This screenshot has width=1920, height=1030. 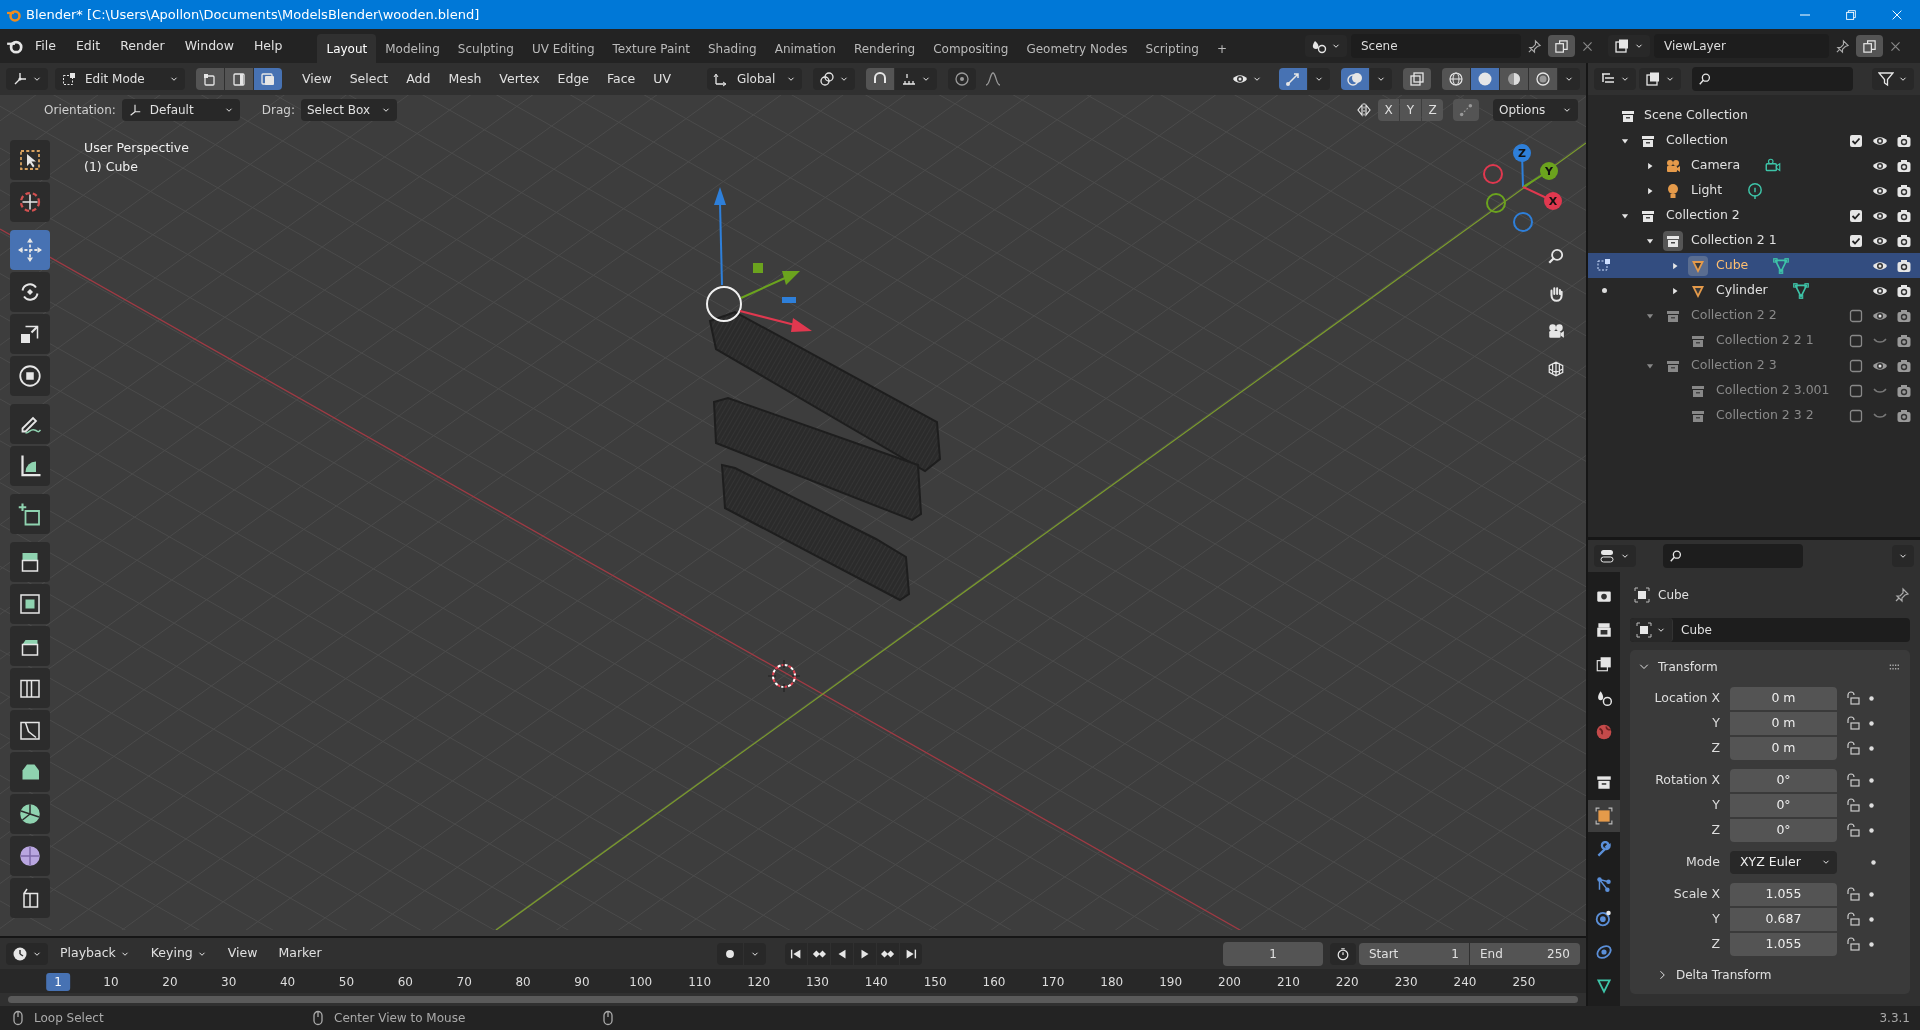 What do you see at coordinates (45, 46) in the screenshot?
I see `menu-item: File` at bounding box center [45, 46].